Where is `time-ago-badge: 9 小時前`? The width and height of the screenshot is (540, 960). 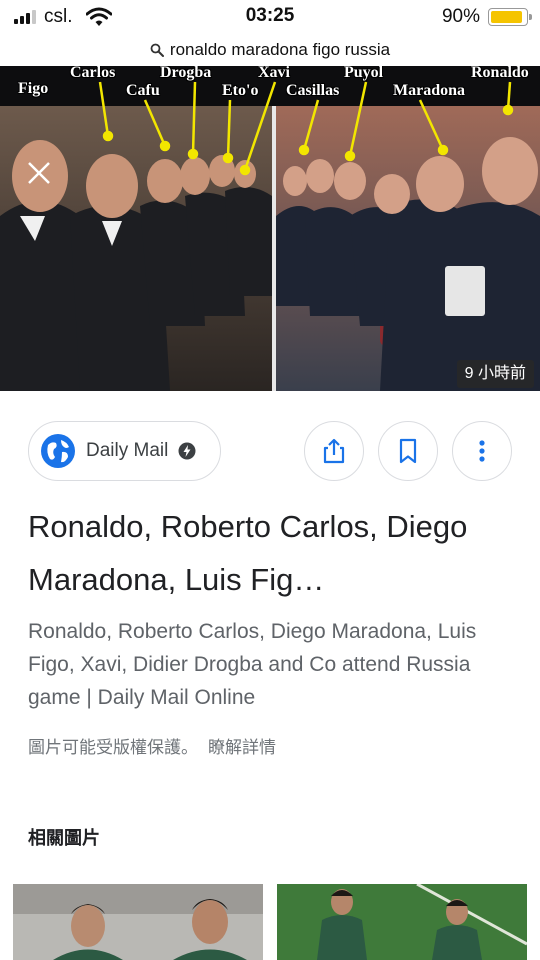
time-ago-badge: 9 小時前 is located at coordinates (495, 374).